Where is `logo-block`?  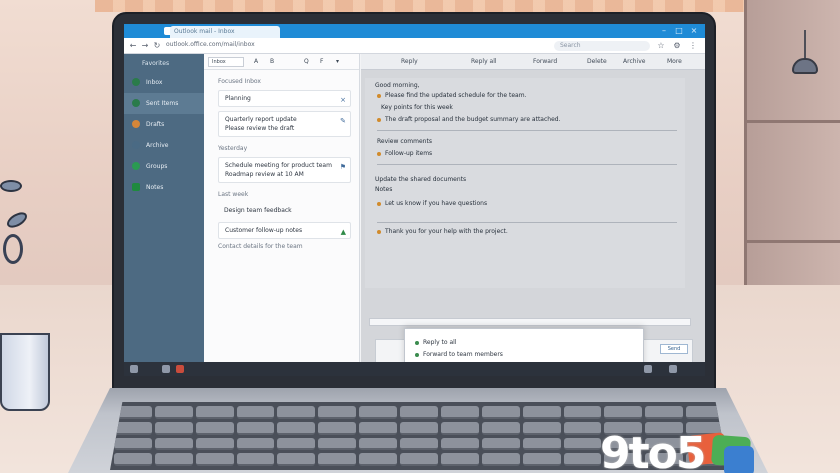 logo-block is located at coordinates (739, 459).